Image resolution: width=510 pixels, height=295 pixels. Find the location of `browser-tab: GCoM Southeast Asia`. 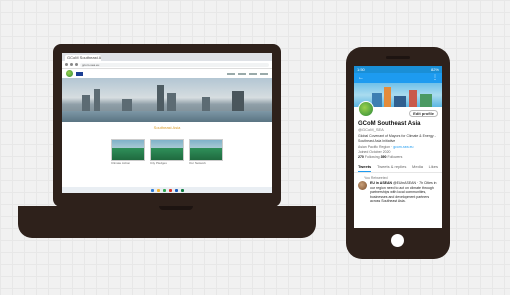

browser-tab: GCoM Southeast Asia is located at coordinates (83, 58).